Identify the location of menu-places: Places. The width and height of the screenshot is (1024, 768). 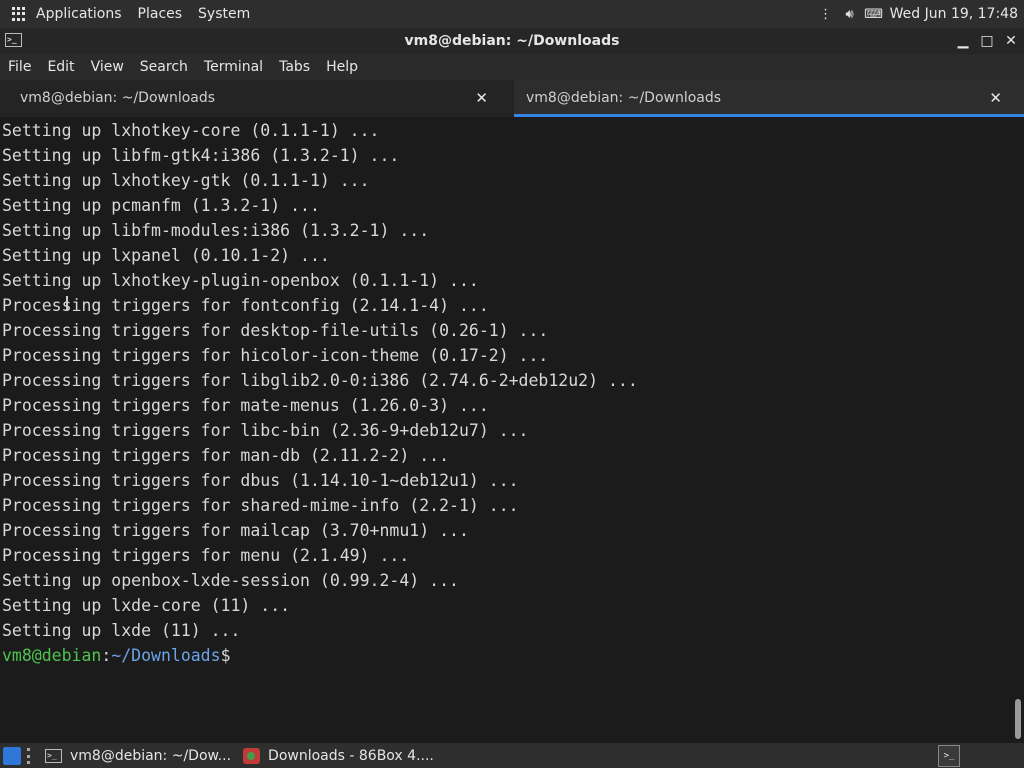
(160, 14).